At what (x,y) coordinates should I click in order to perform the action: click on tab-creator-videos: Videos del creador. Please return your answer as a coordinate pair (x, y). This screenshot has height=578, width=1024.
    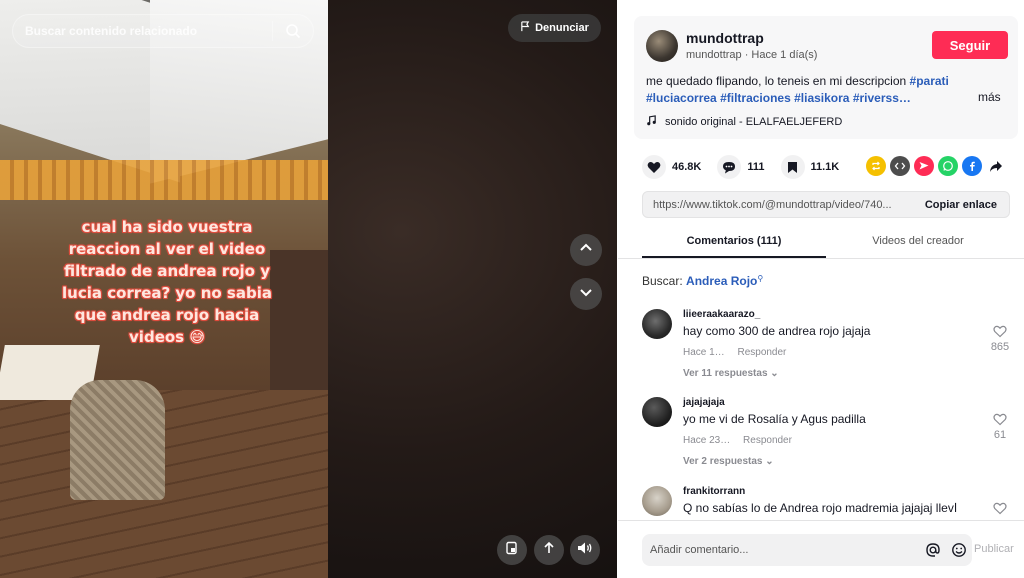
    Looking at the image, I should click on (918, 243).